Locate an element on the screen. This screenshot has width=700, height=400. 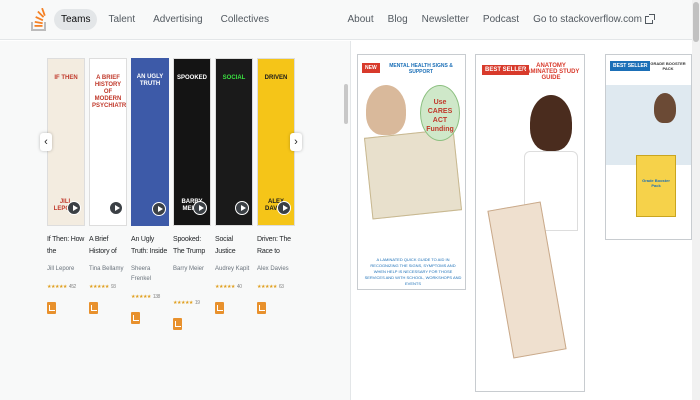
rating-count: 40 is located at coordinates (239, 287).